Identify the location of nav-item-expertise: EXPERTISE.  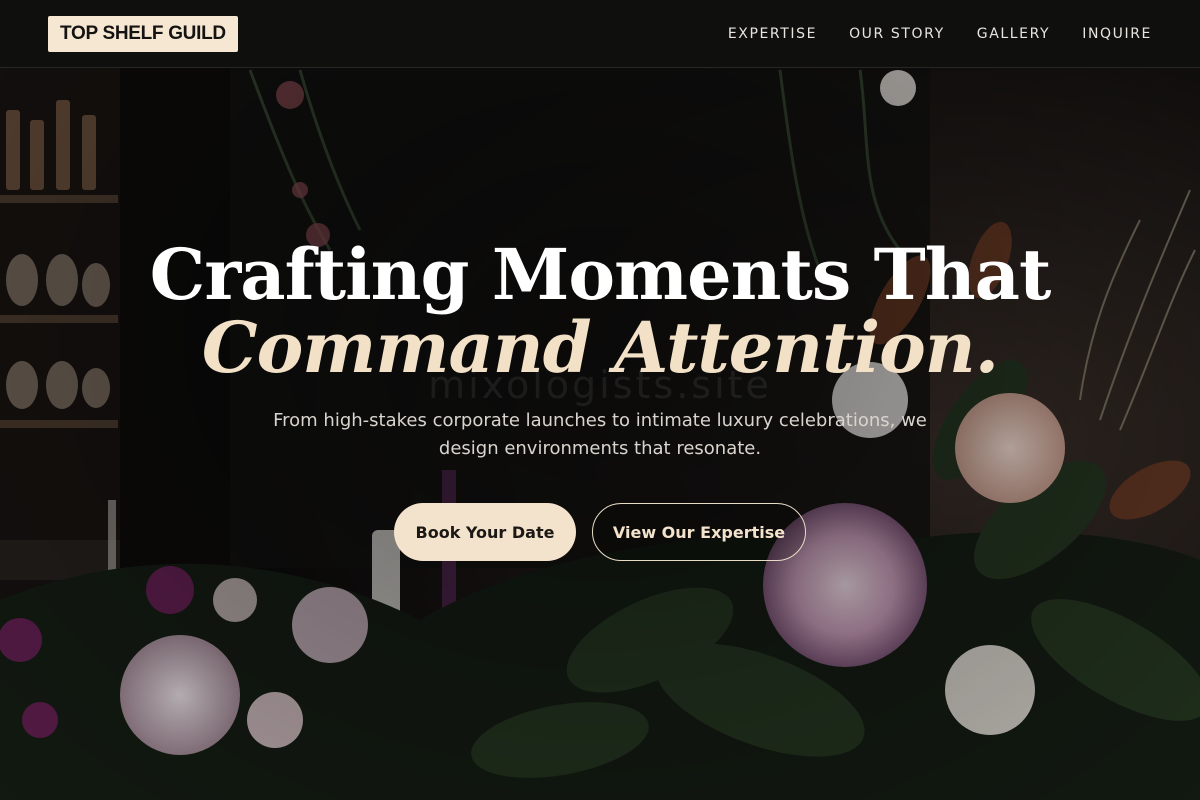
(772, 34).